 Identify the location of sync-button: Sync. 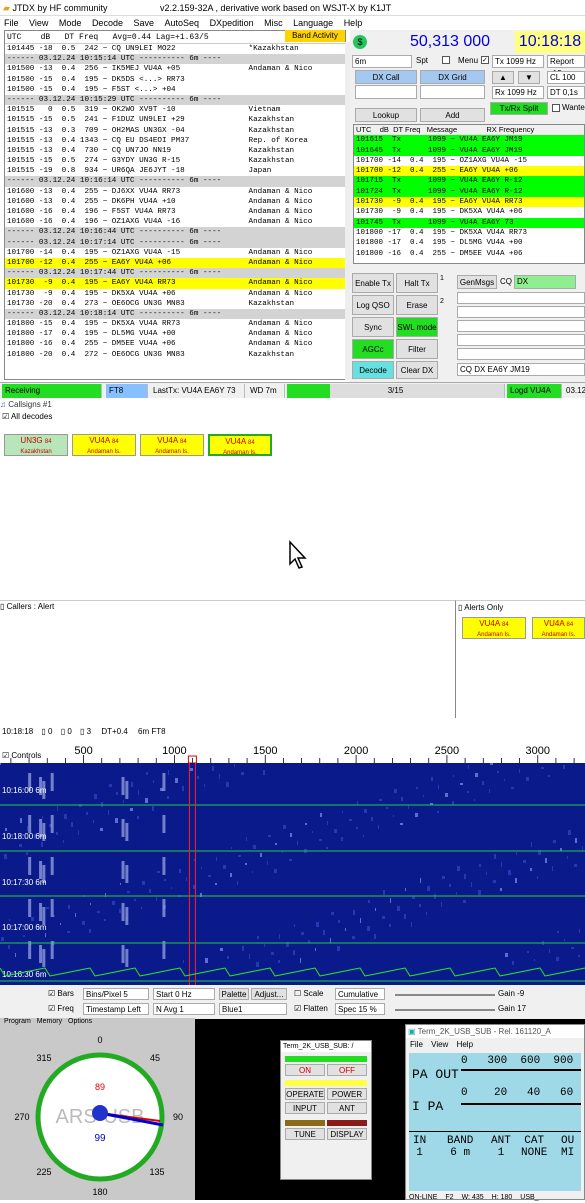
(373, 327).